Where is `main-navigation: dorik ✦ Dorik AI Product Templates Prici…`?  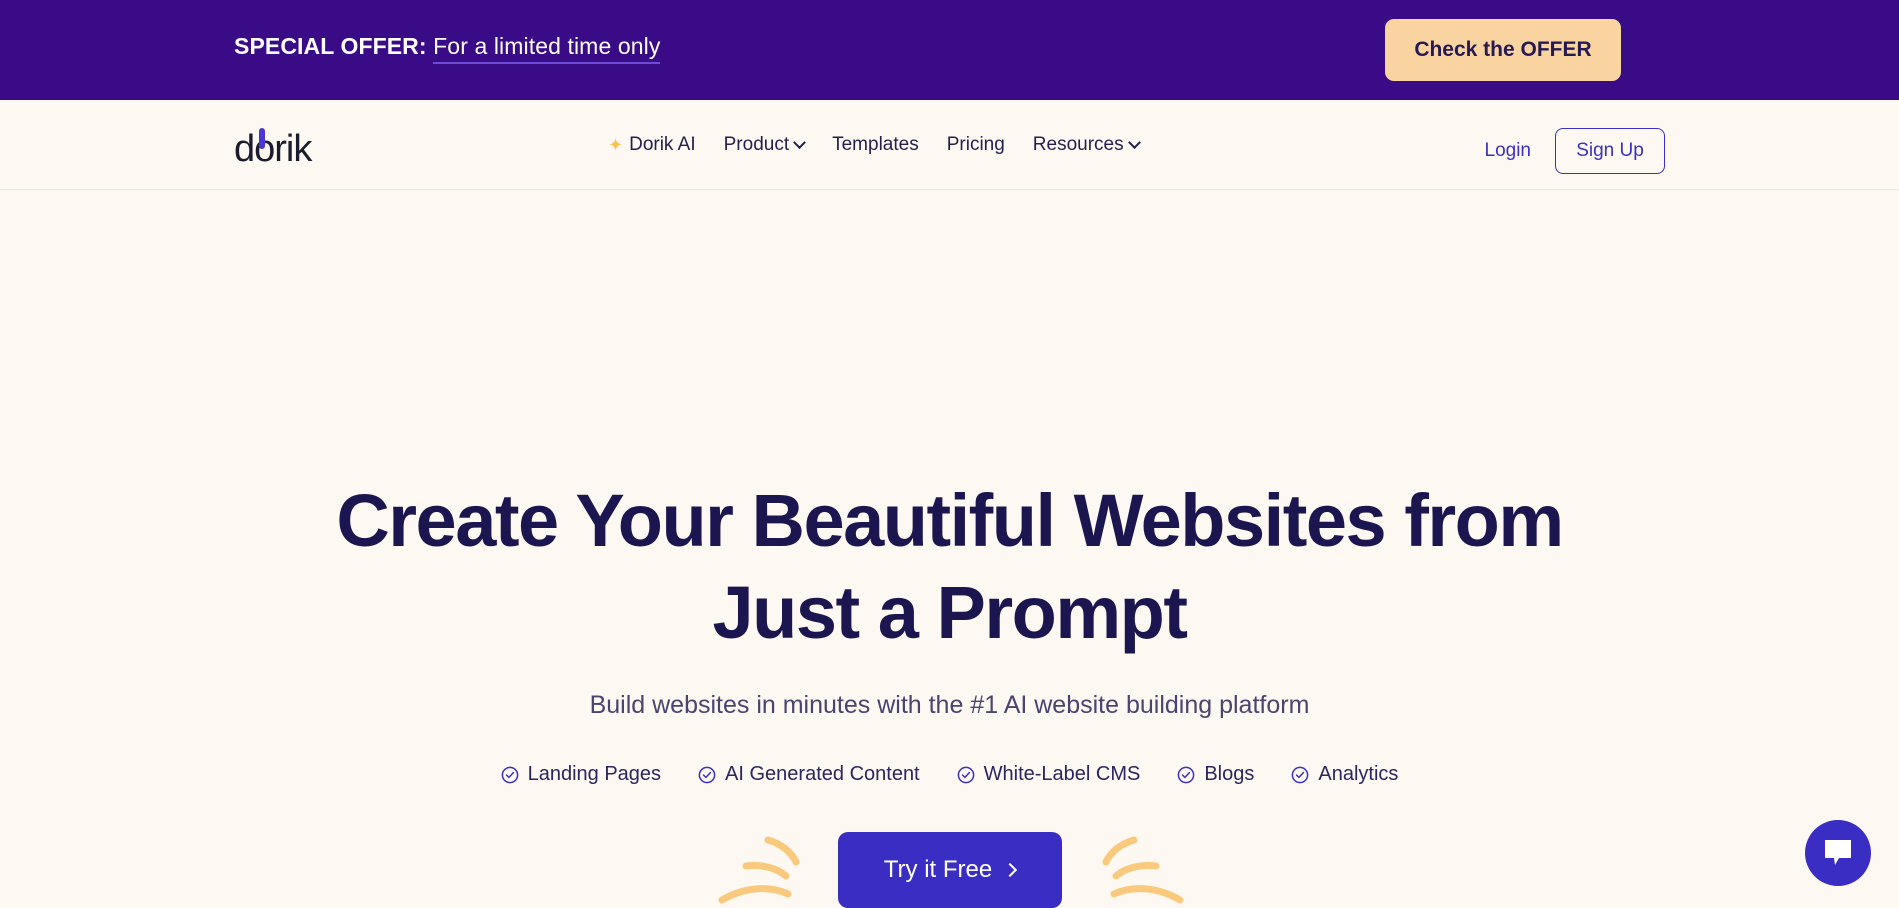 main-navigation: dorik ✦ Dorik AI Product Templates Prici… is located at coordinates (949, 145).